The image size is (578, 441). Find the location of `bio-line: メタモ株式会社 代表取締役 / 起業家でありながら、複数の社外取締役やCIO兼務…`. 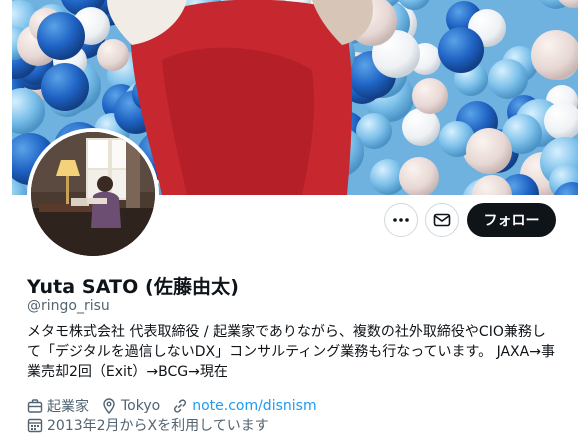

bio-line: メタモ株式会社 代表取締役 / 起業家でありながら、複数の社外取締役やCIO兼務… is located at coordinates (286, 332).